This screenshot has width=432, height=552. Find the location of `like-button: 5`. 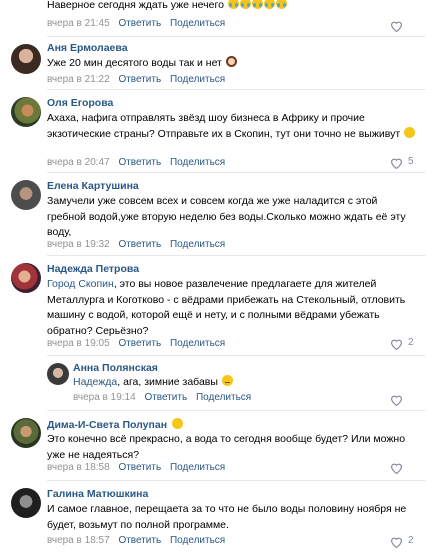

like-button: 5 is located at coordinates (405, 163).